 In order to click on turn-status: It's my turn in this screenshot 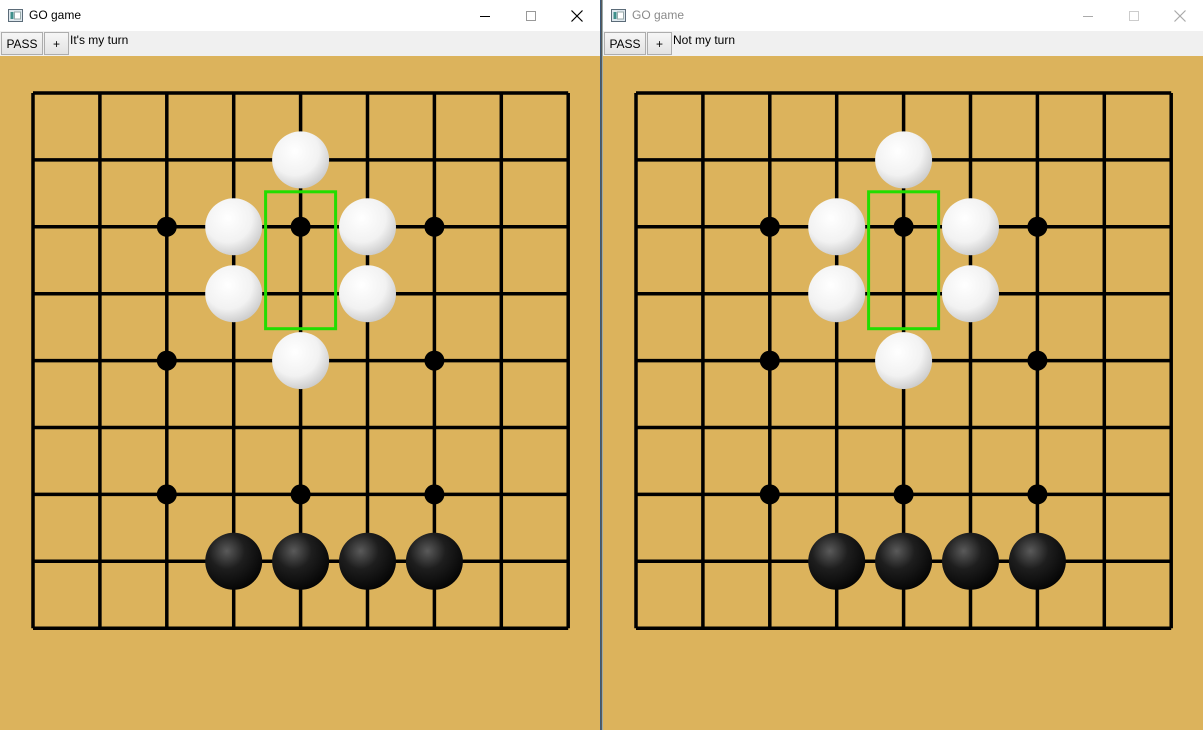, I will do `click(99, 40)`.